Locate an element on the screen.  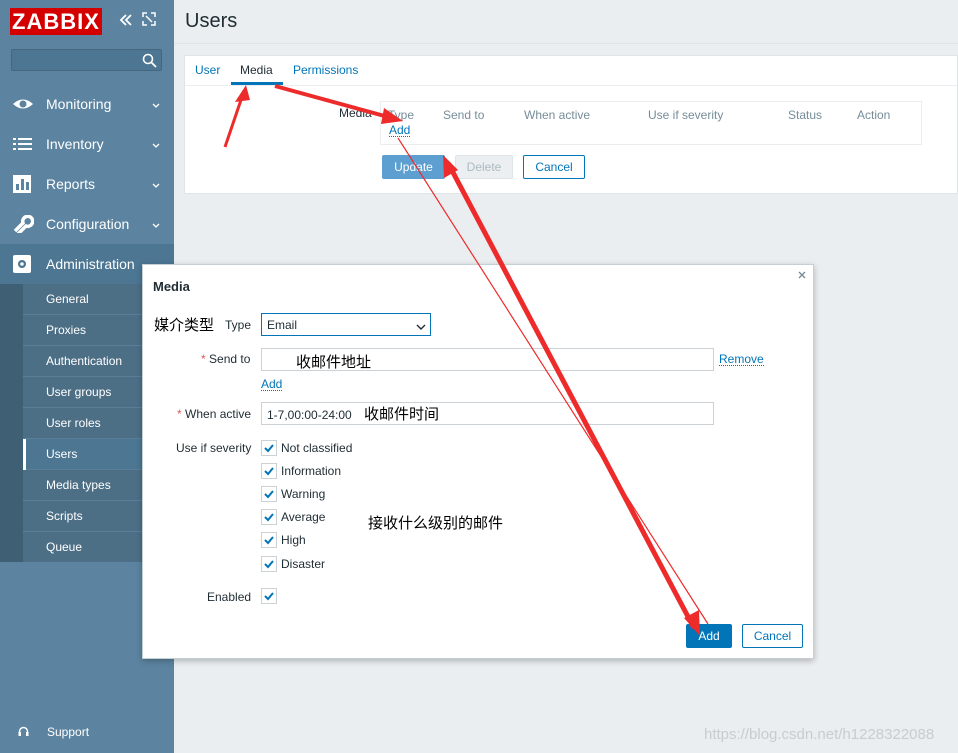
annotation-send-to: 收邮件地址 is located at coordinates (334, 362).